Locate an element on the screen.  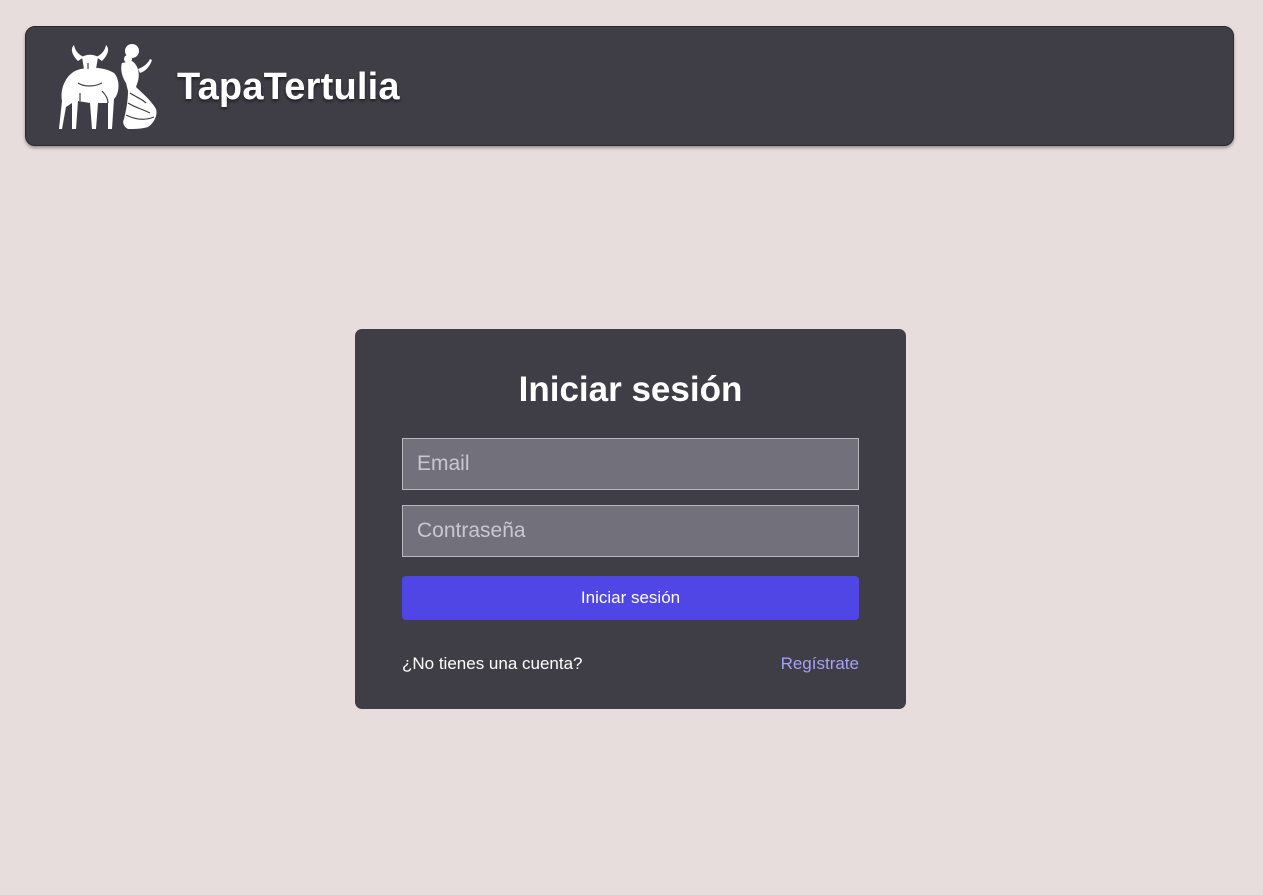
register-link: Regístrate is located at coordinates (820, 664).